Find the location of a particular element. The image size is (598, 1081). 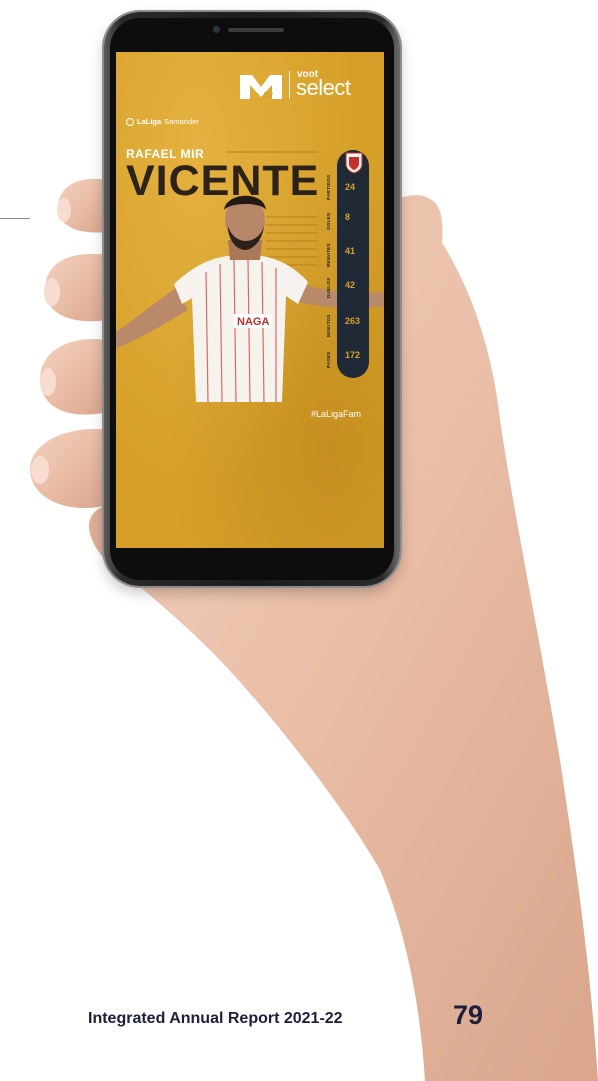

shirt-sponsor: NAGA is located at coordinates (253, 322).